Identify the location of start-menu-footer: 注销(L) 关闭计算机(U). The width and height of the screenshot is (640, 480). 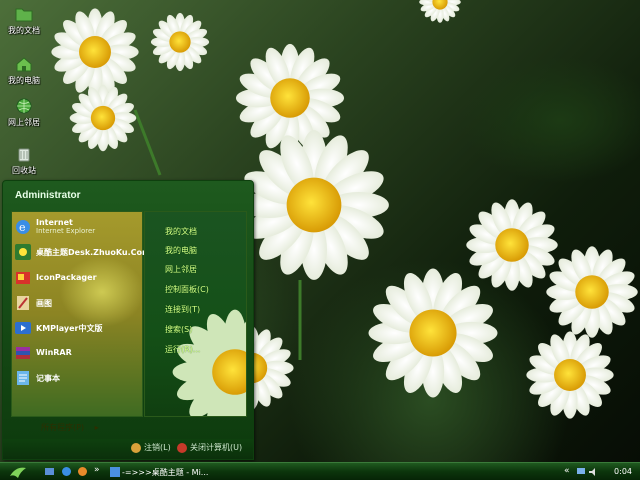
(128, 449).